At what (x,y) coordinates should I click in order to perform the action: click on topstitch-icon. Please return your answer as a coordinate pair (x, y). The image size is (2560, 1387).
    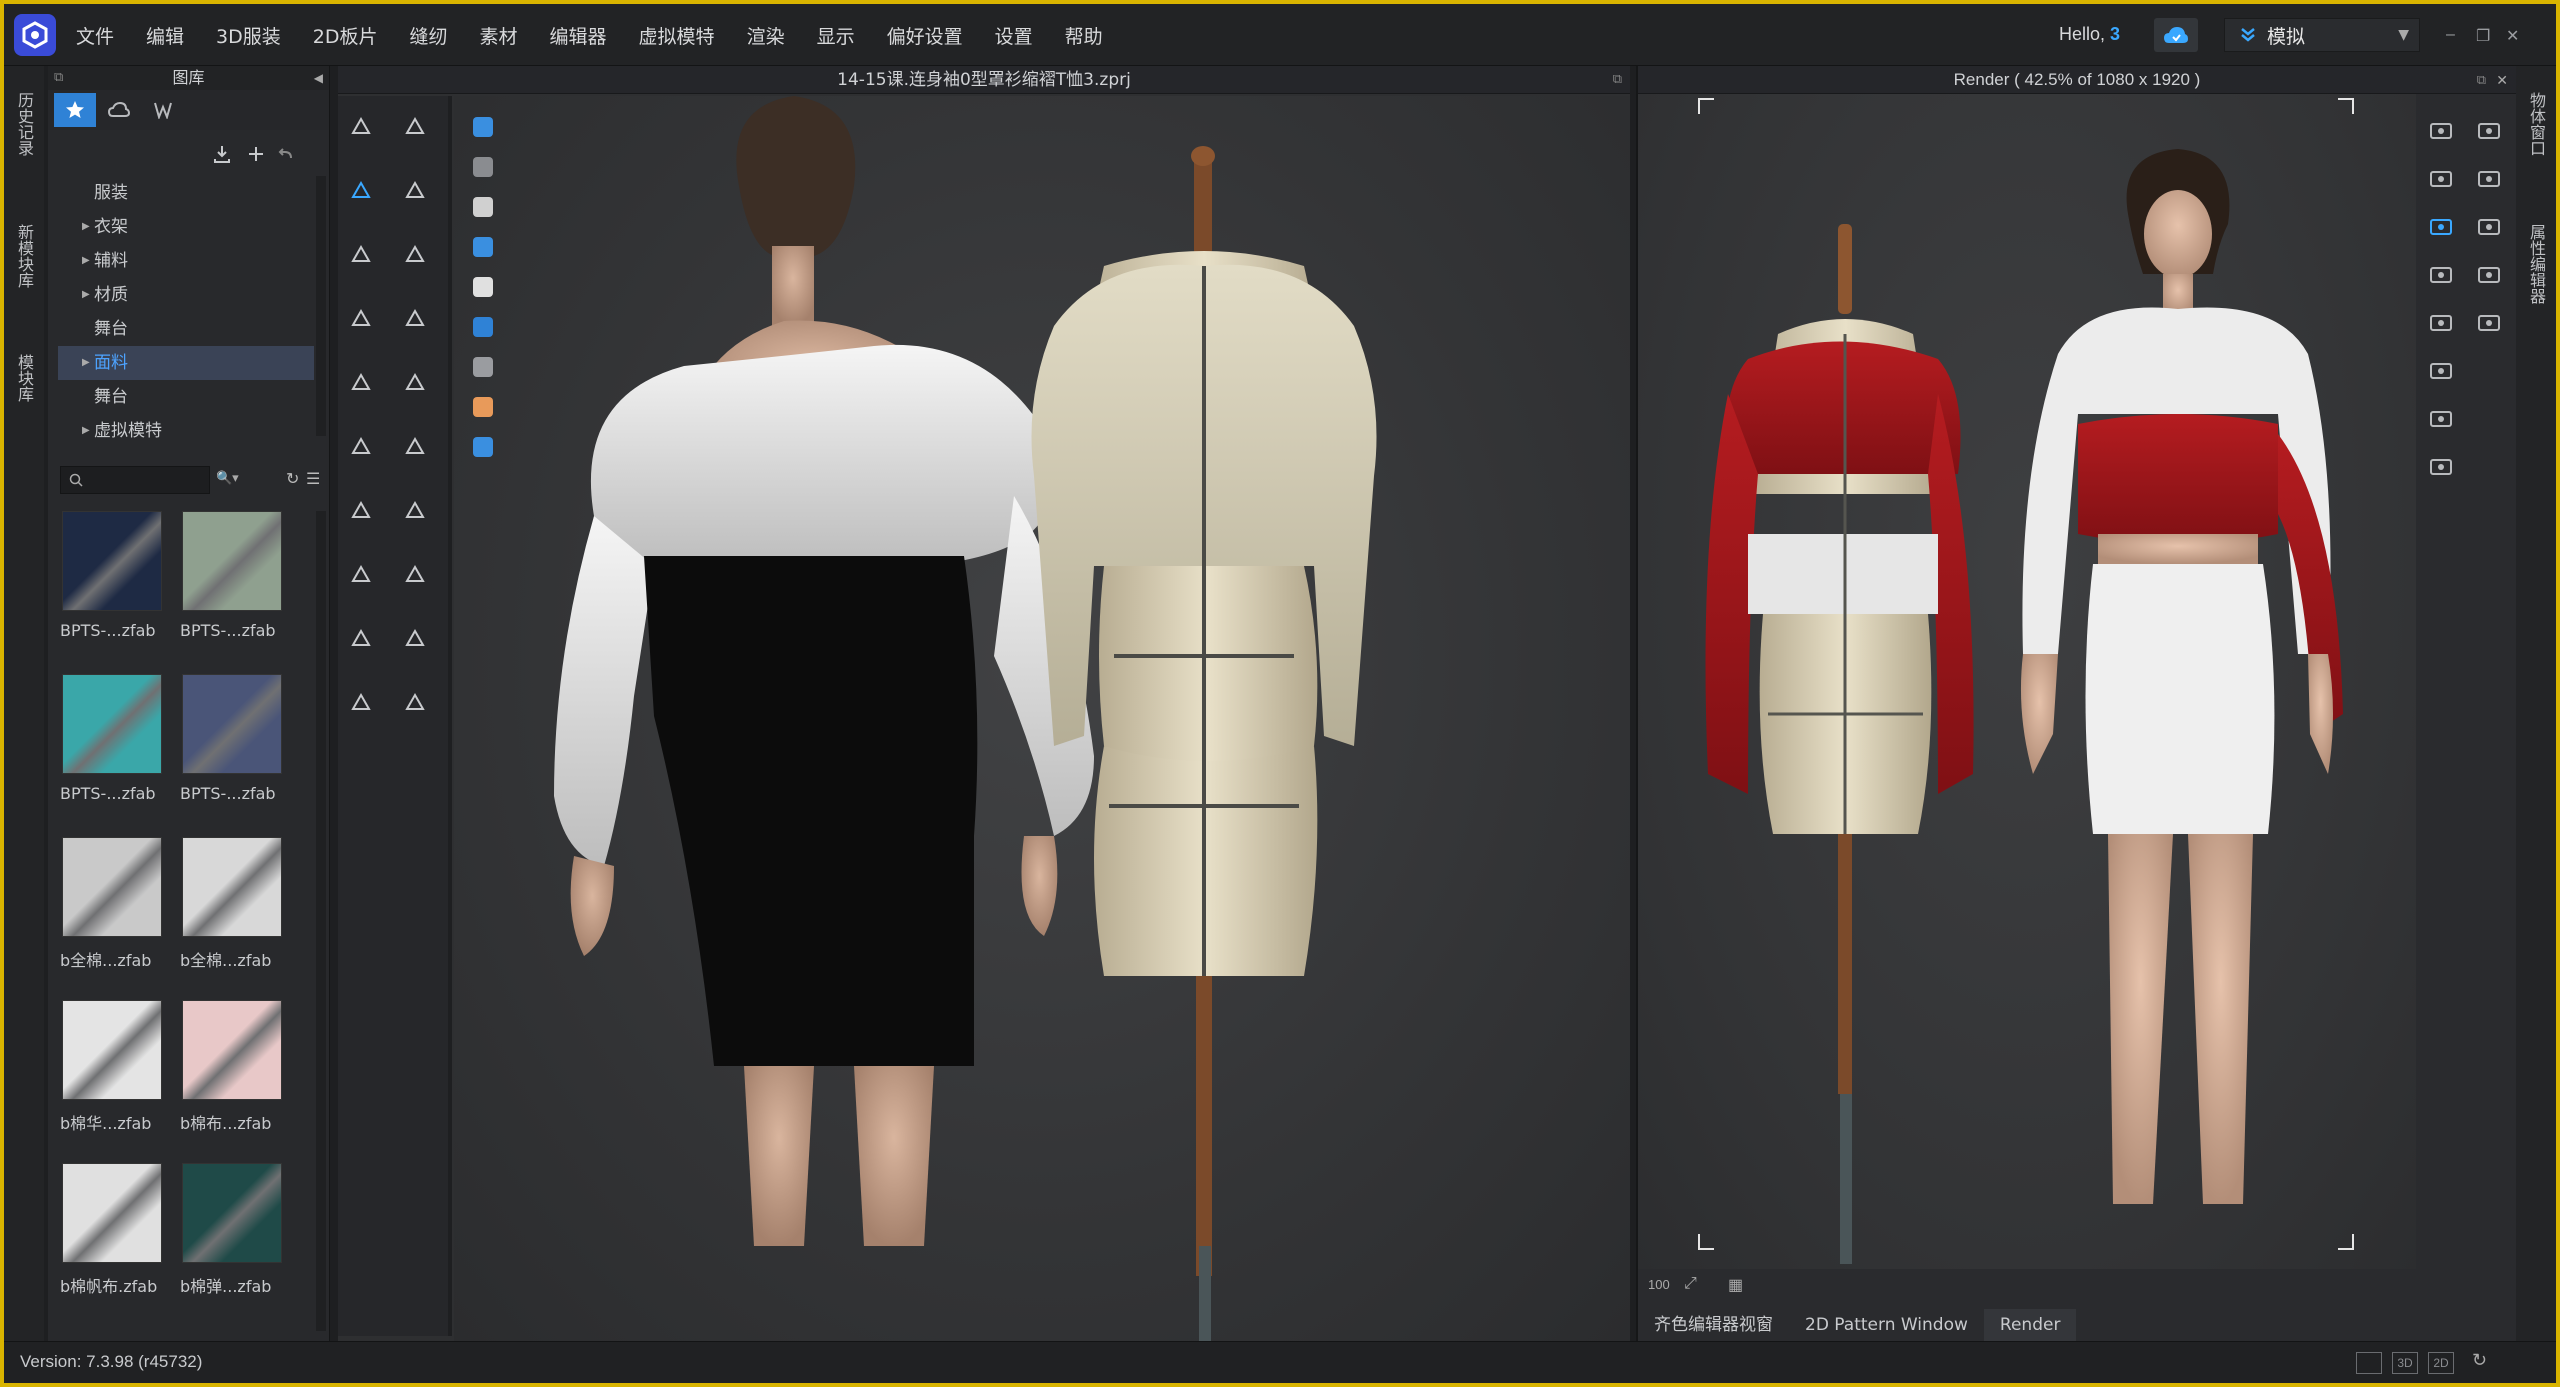
    Looking at the image, I should click on (415, 511).